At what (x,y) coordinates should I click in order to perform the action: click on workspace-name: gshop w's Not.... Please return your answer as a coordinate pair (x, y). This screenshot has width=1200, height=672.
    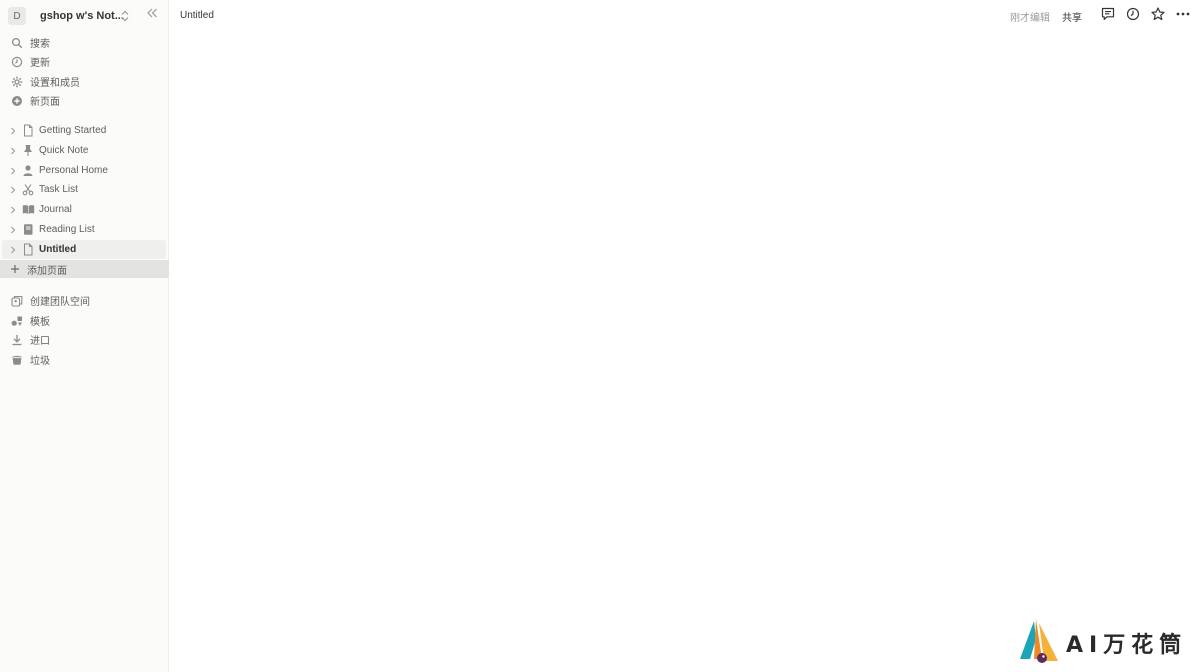
    Looking at the image, I should click on (82, 16).